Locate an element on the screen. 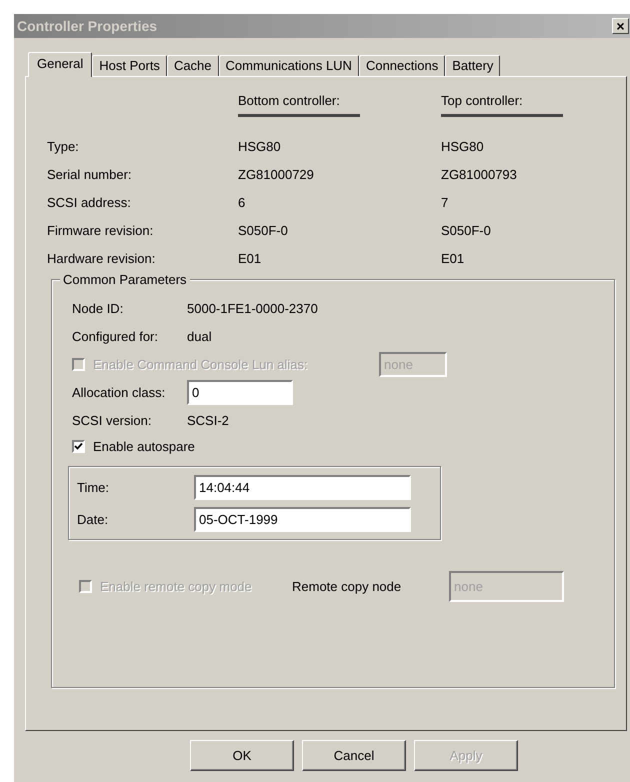 The image size is (630, 782). column-header: Bottom controller: is located at coordinates (299, 105).